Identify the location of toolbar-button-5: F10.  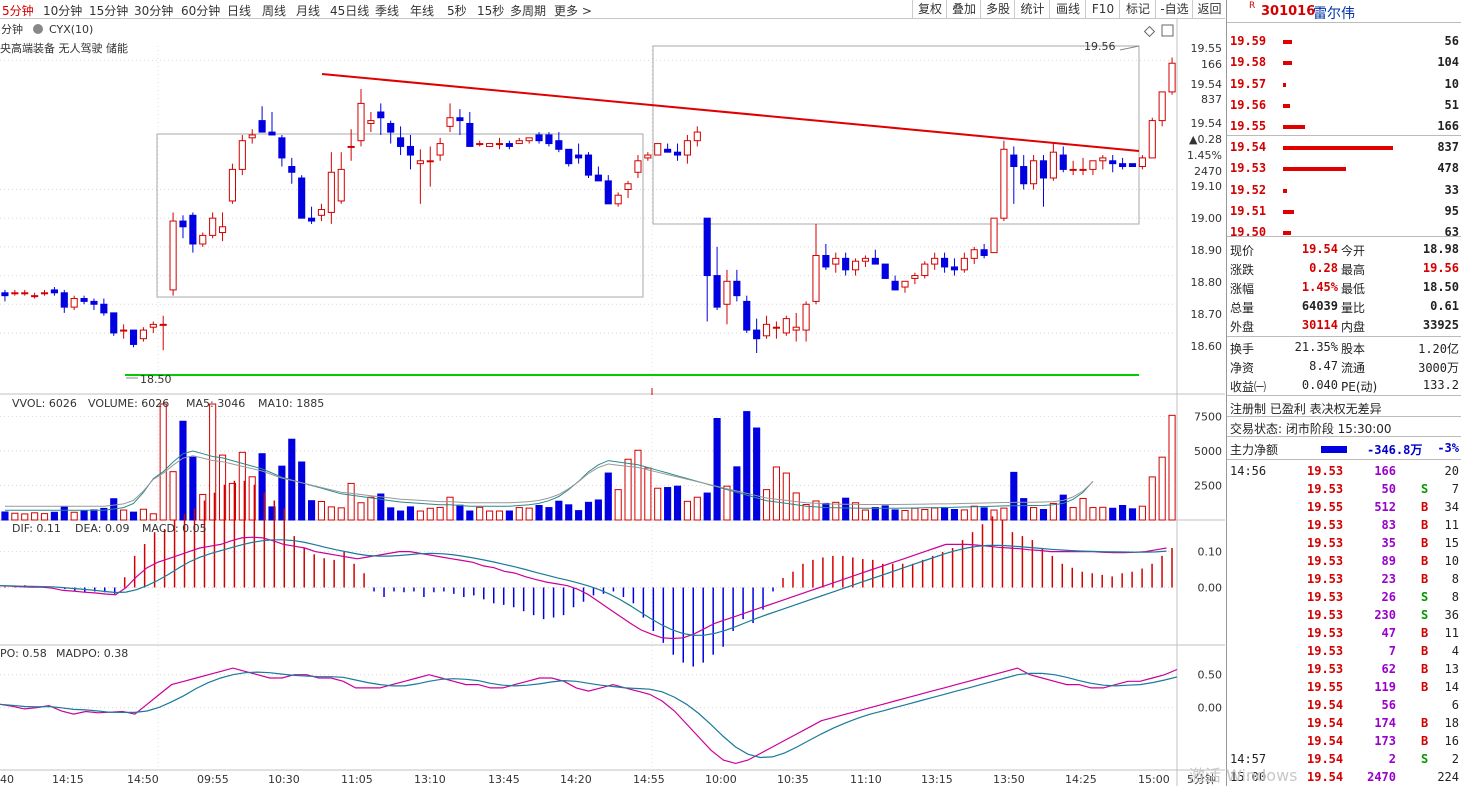
(1102, 9).